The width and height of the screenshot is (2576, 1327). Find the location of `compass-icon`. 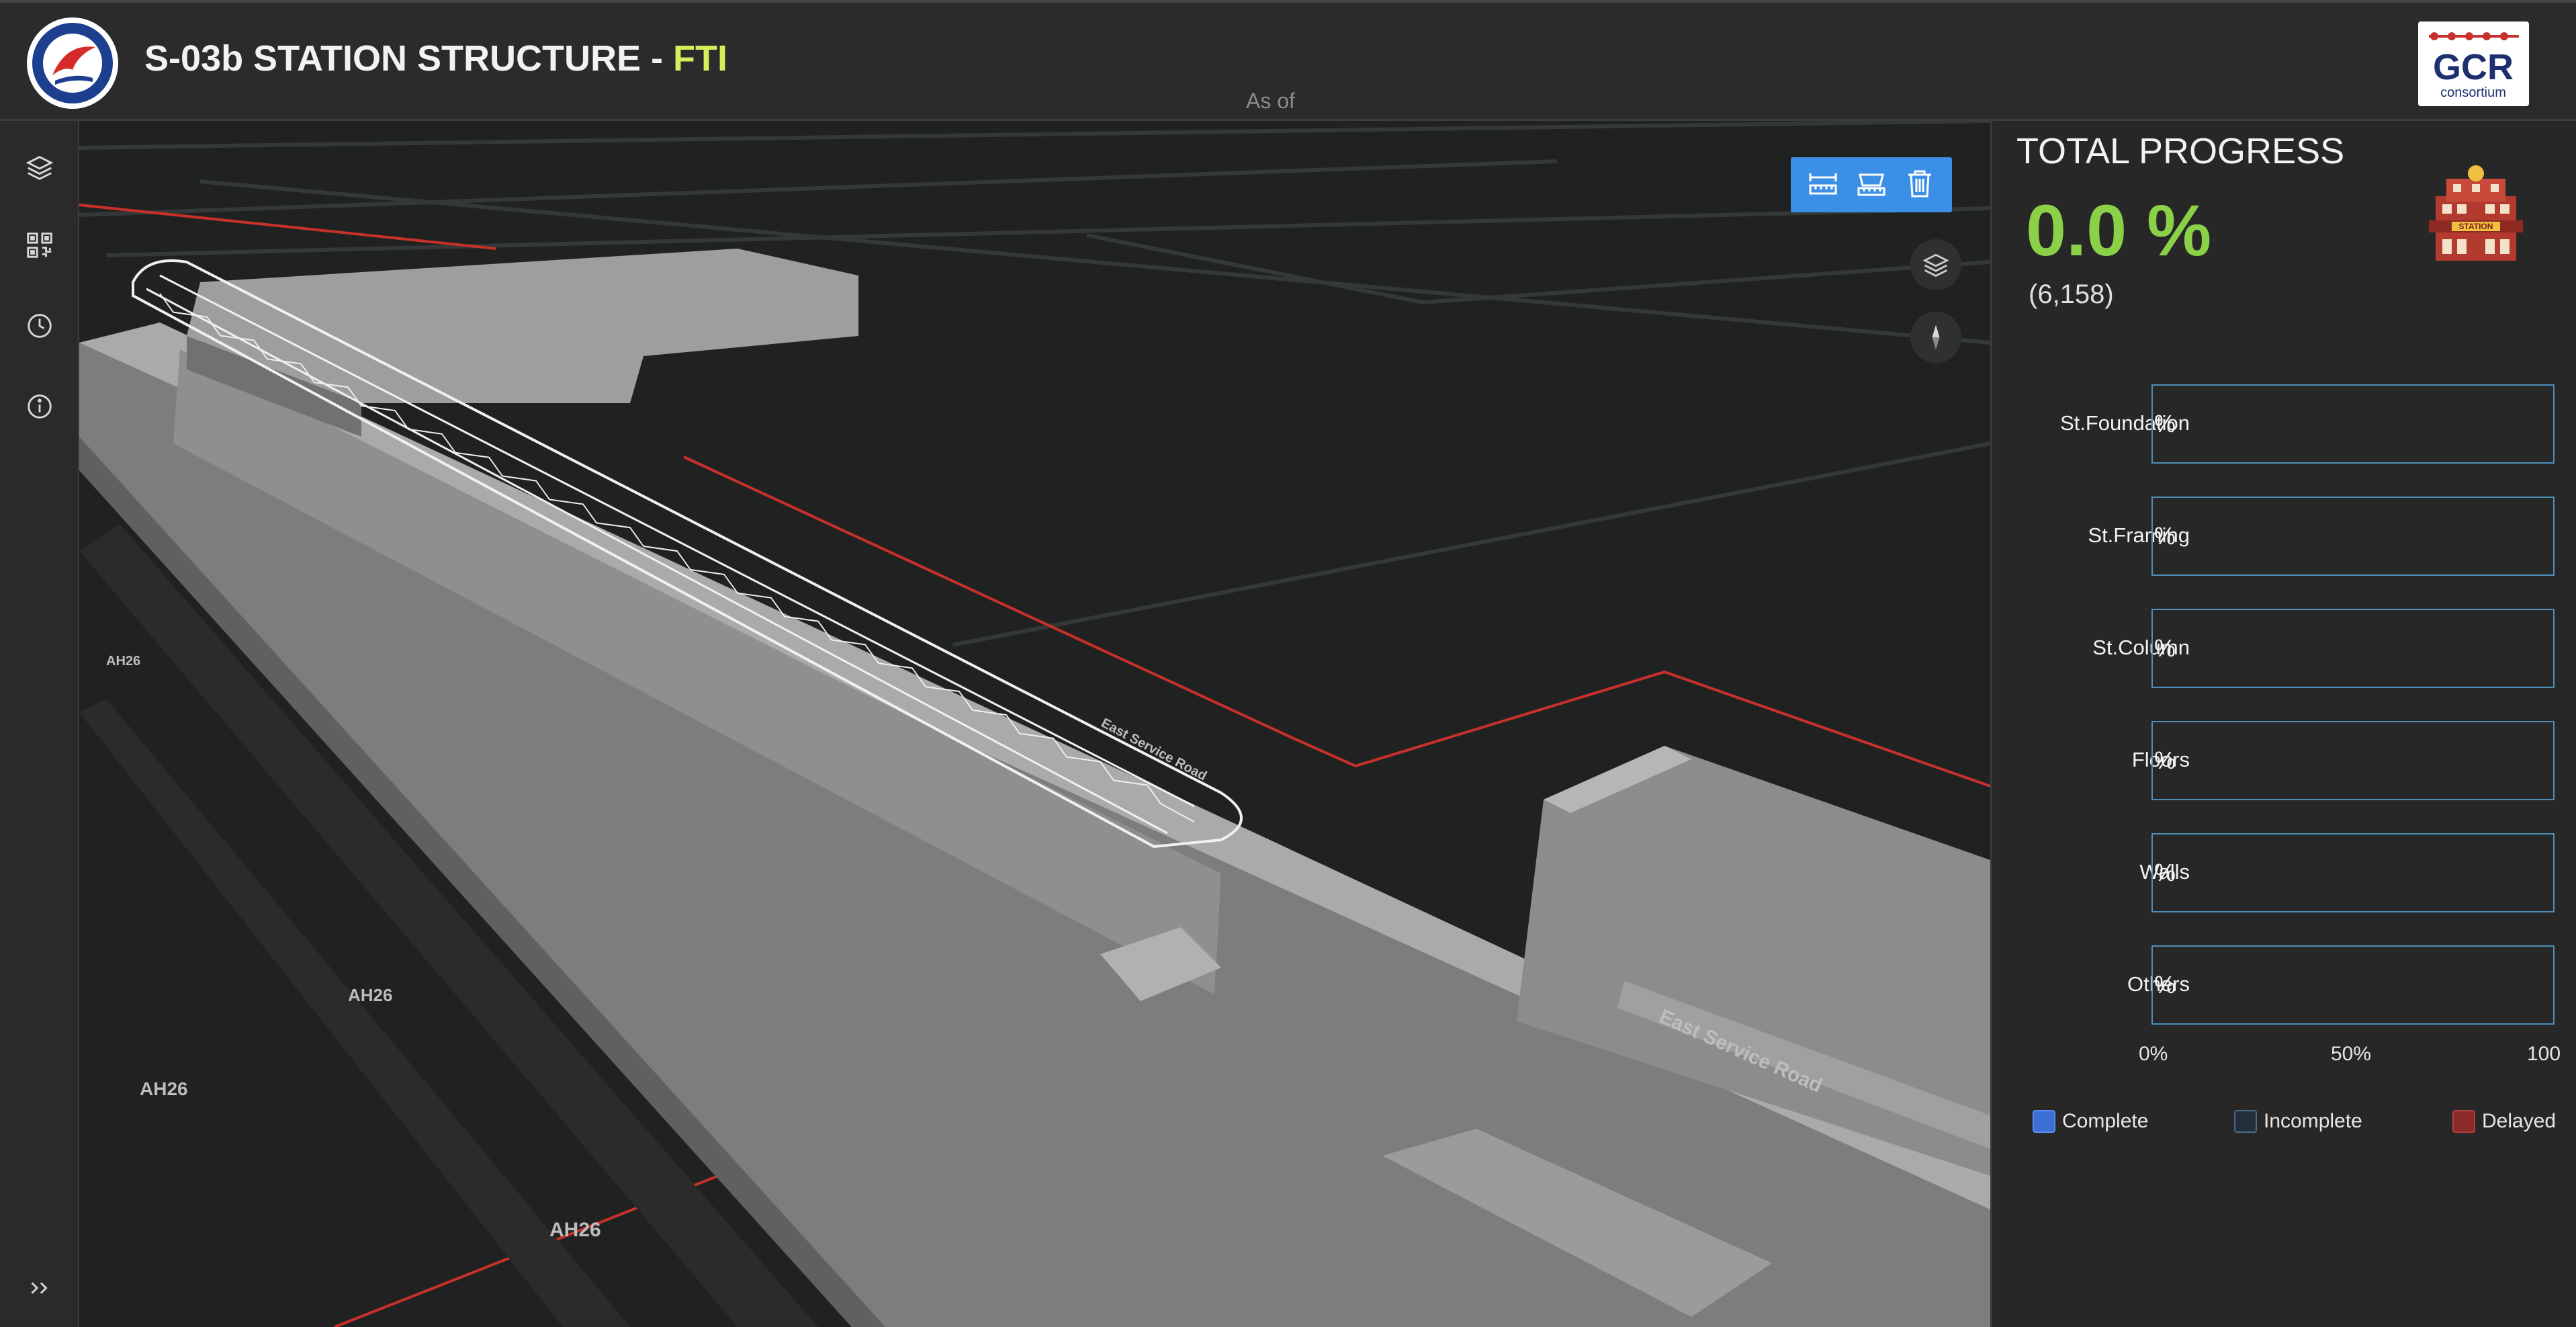

compass-icon is located at coordinates (1936, 338).